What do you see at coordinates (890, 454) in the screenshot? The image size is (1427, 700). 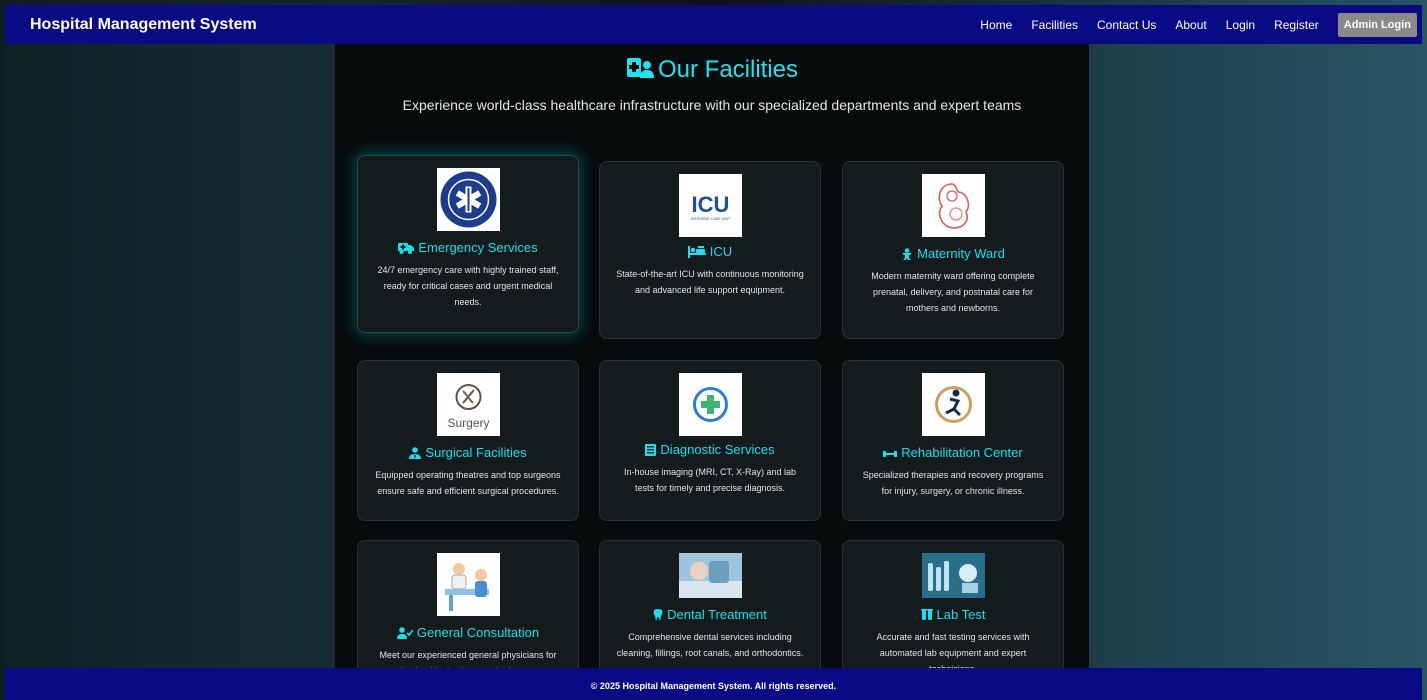 I see `dumbbell-icon` at bounding box center [890, 454].